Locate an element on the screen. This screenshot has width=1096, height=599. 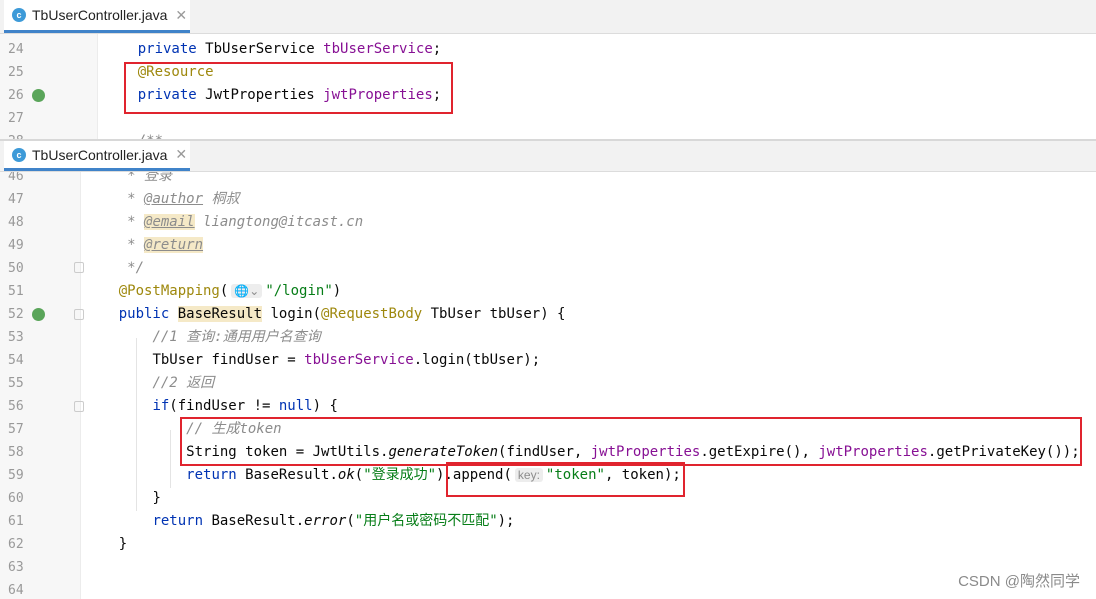
line-number: 46 is located at coordinates (16, 178).